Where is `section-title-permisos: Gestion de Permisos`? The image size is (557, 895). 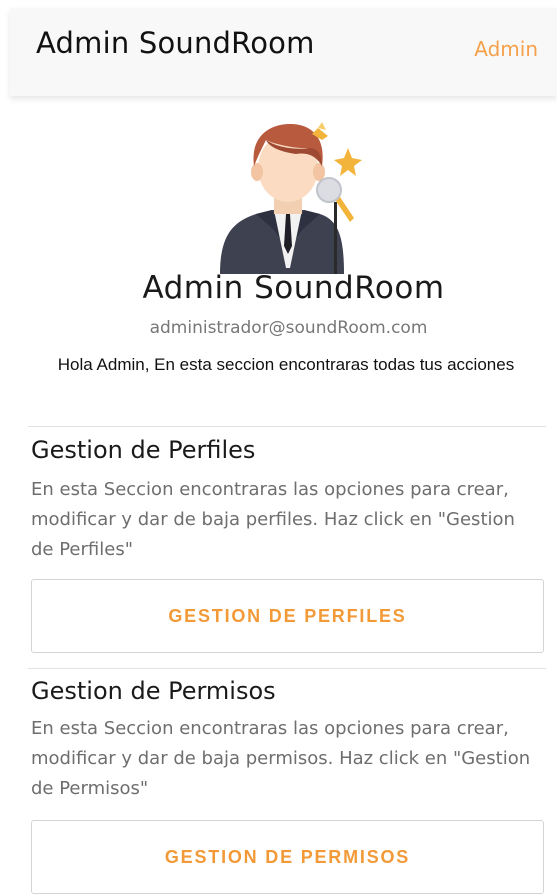 section-title-permisos: Gestion de Permisos is located at coordinates (153, 691).